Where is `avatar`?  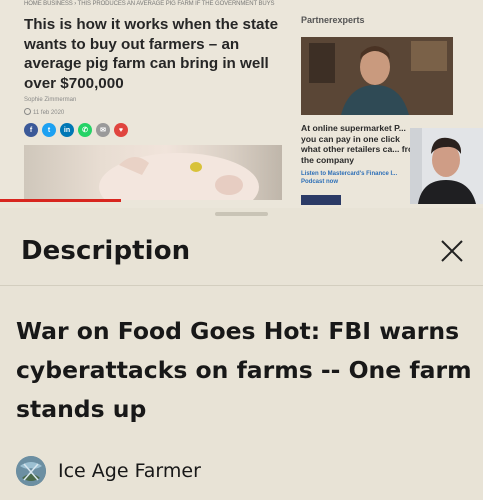 avatar is located at coordinates (31, 471).